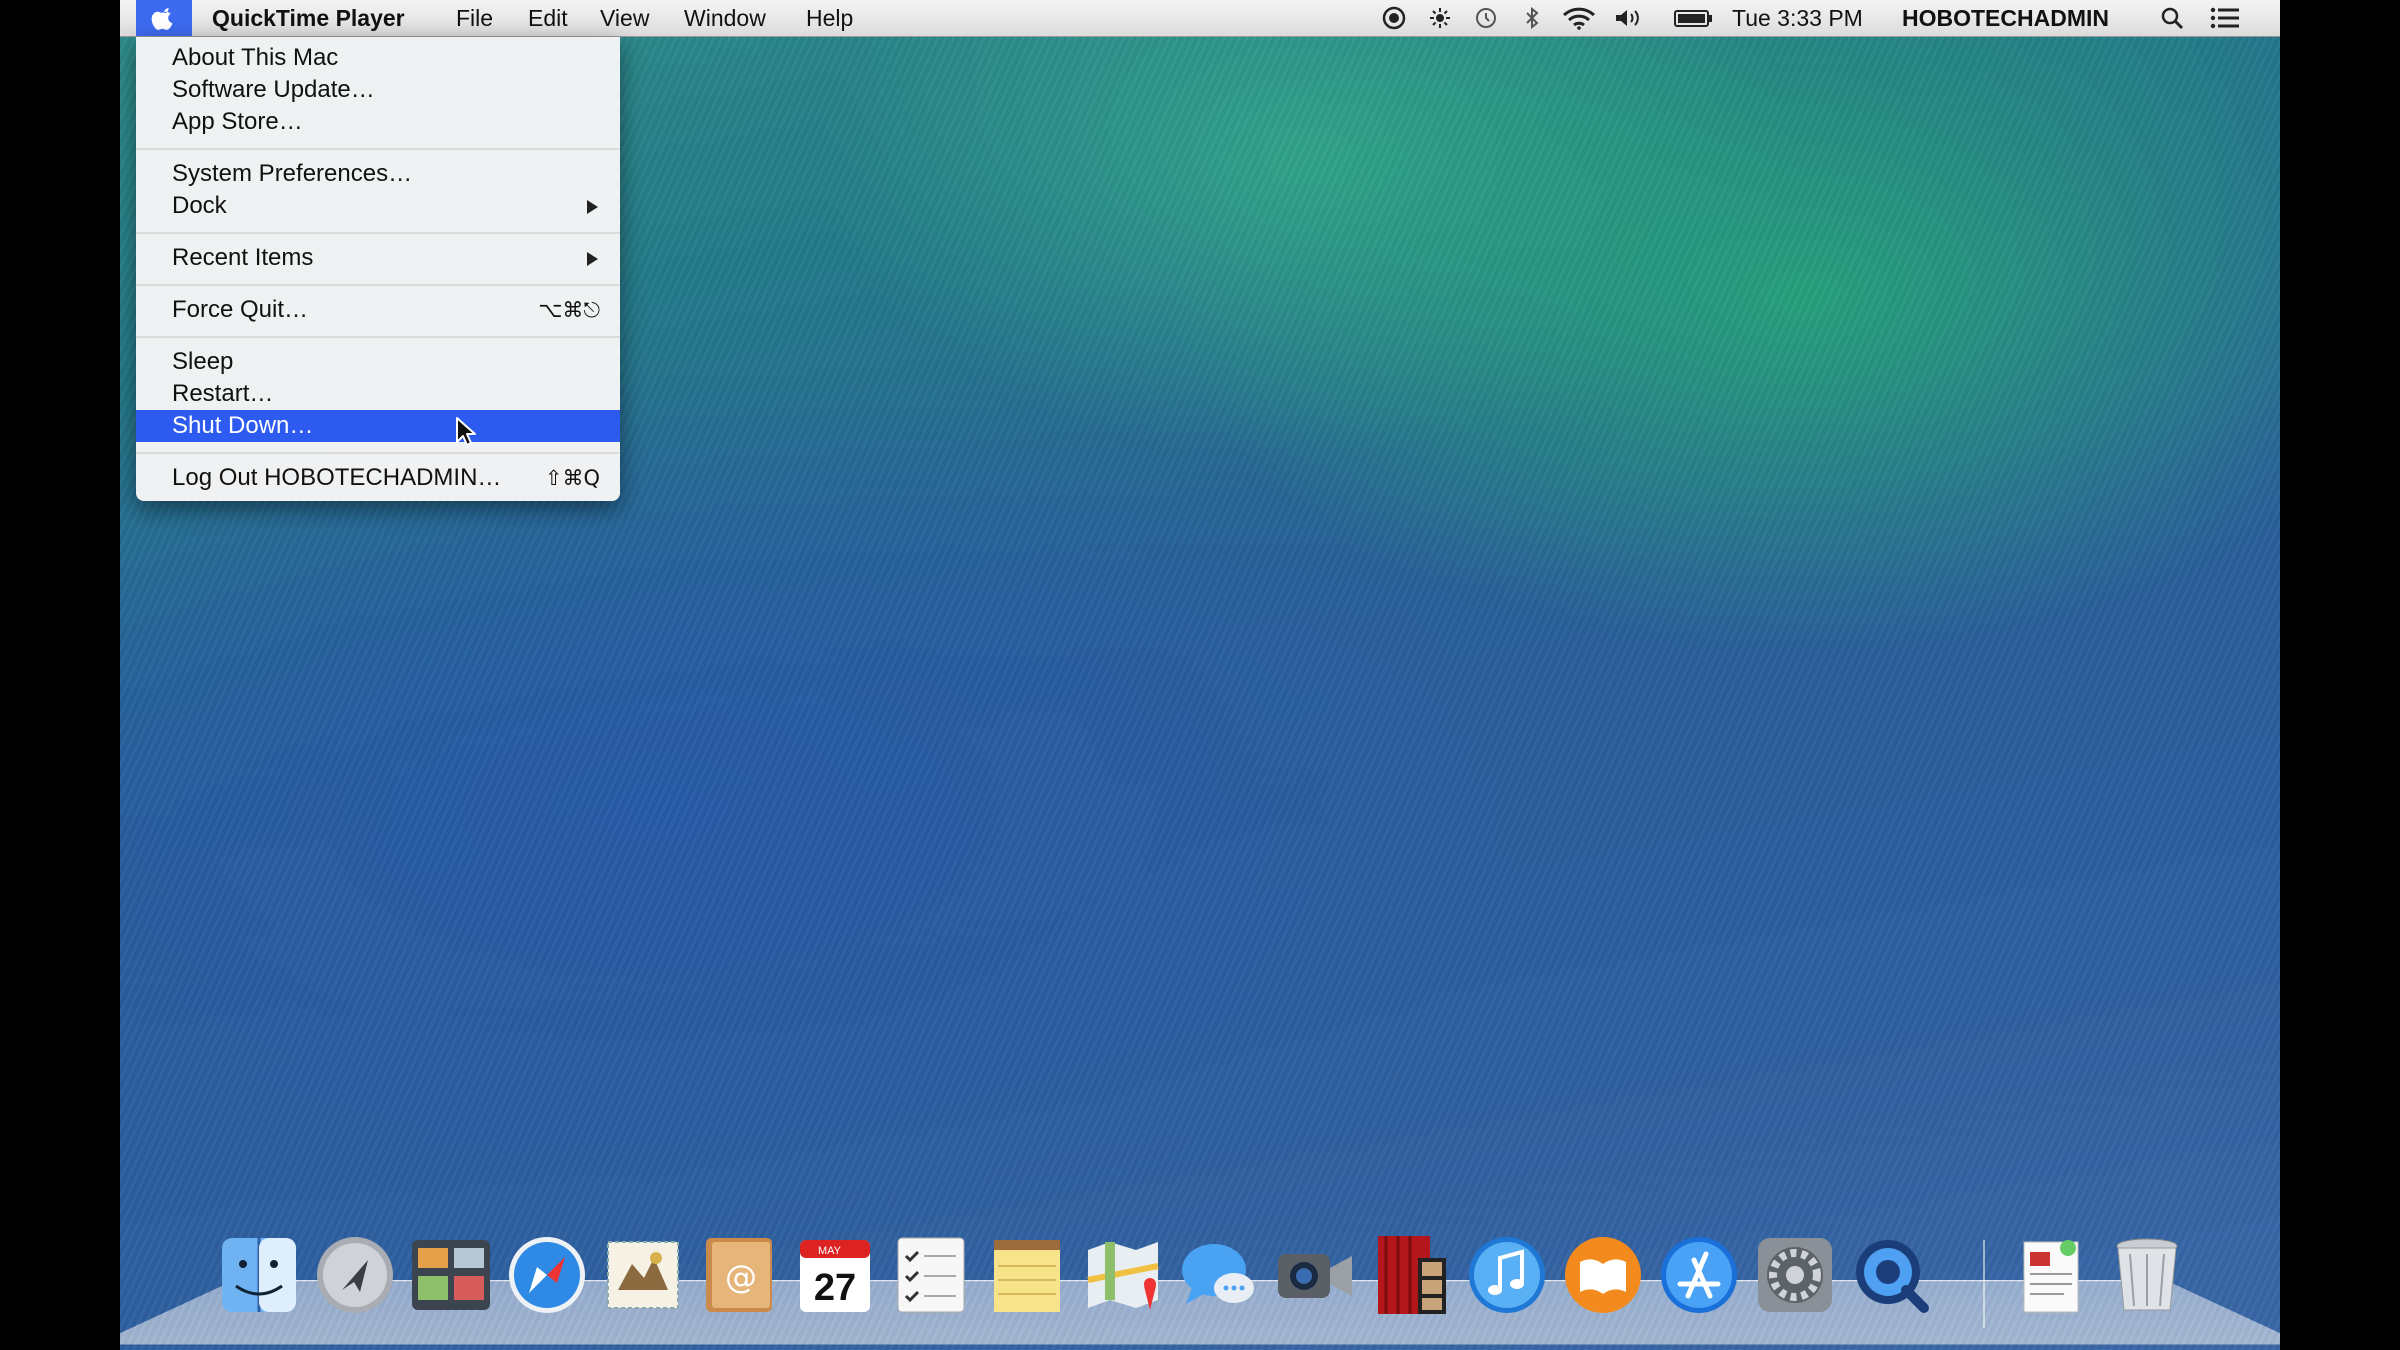 The image size is (2400, 1350). I want to click on ibooks-icon, so click(1603, 1275).